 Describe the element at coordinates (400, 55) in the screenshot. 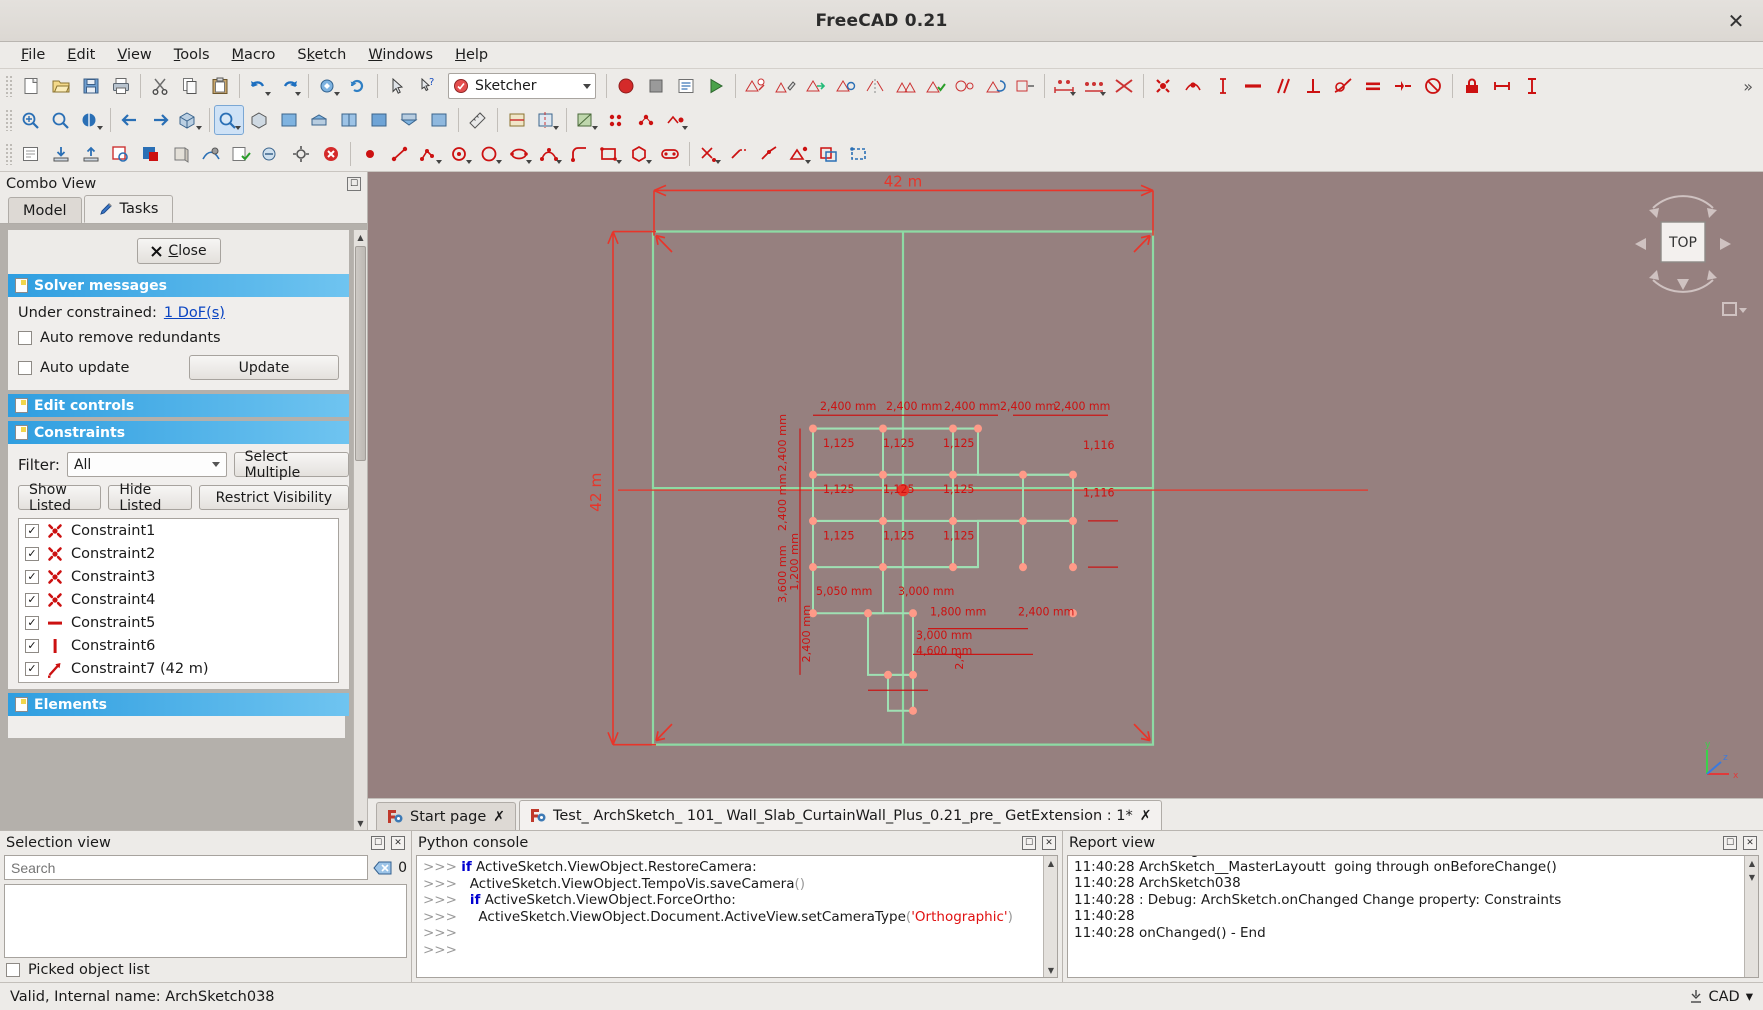

I see `menu-item-windows: Windows` at that location.